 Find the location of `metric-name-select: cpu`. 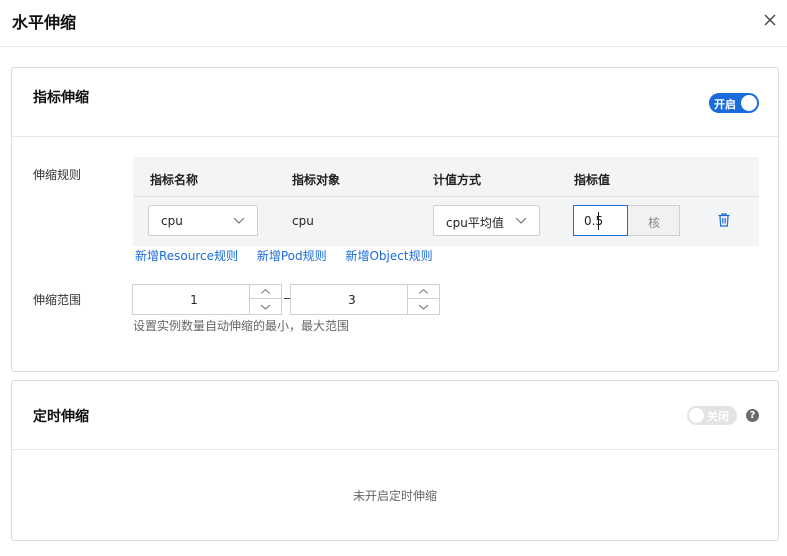

metric-name-select: cpu is located at coordinates (203, 220).